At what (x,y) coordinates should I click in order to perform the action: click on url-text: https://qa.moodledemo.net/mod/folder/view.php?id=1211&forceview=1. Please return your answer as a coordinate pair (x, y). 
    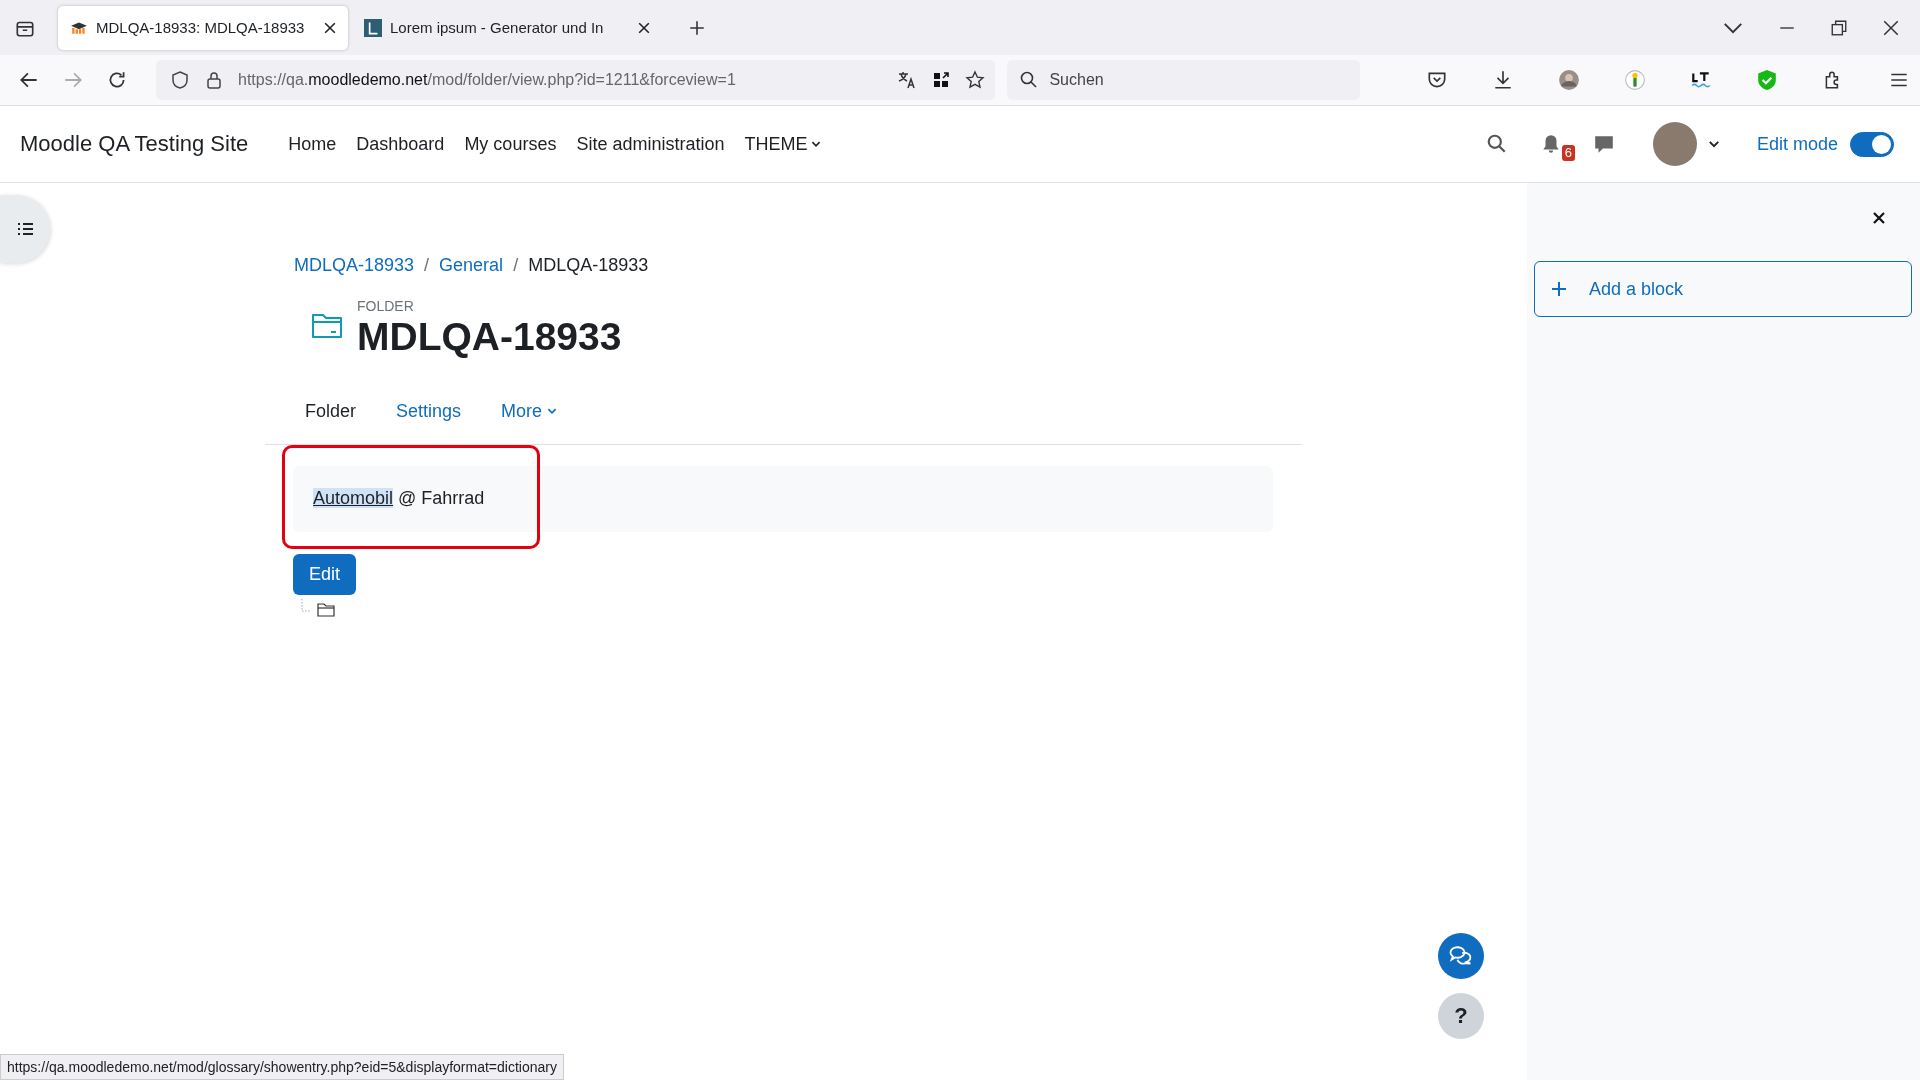
    Looking at the image, I should click on (487, 80).